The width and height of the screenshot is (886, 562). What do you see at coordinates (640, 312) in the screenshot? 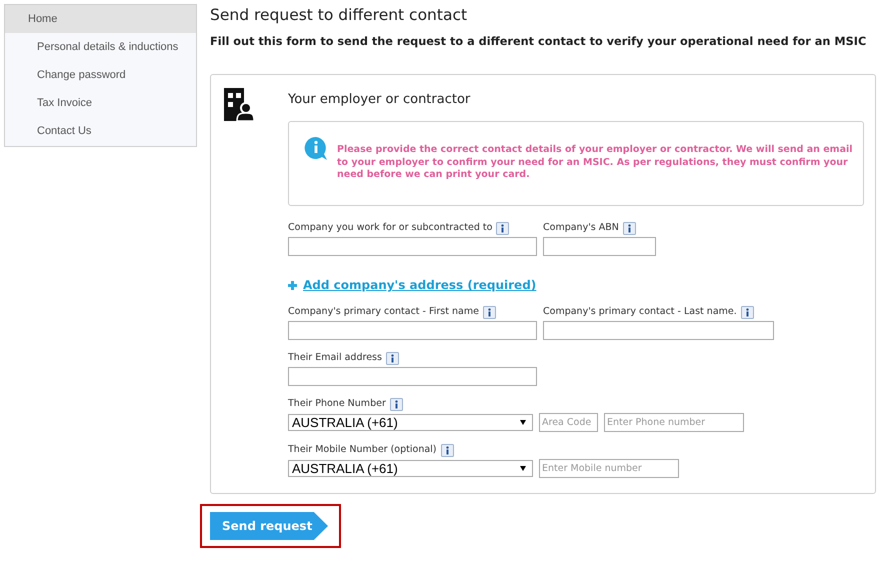
I see `field-label: Company's primary contact - Last name.` at bounding box center [640, 312].